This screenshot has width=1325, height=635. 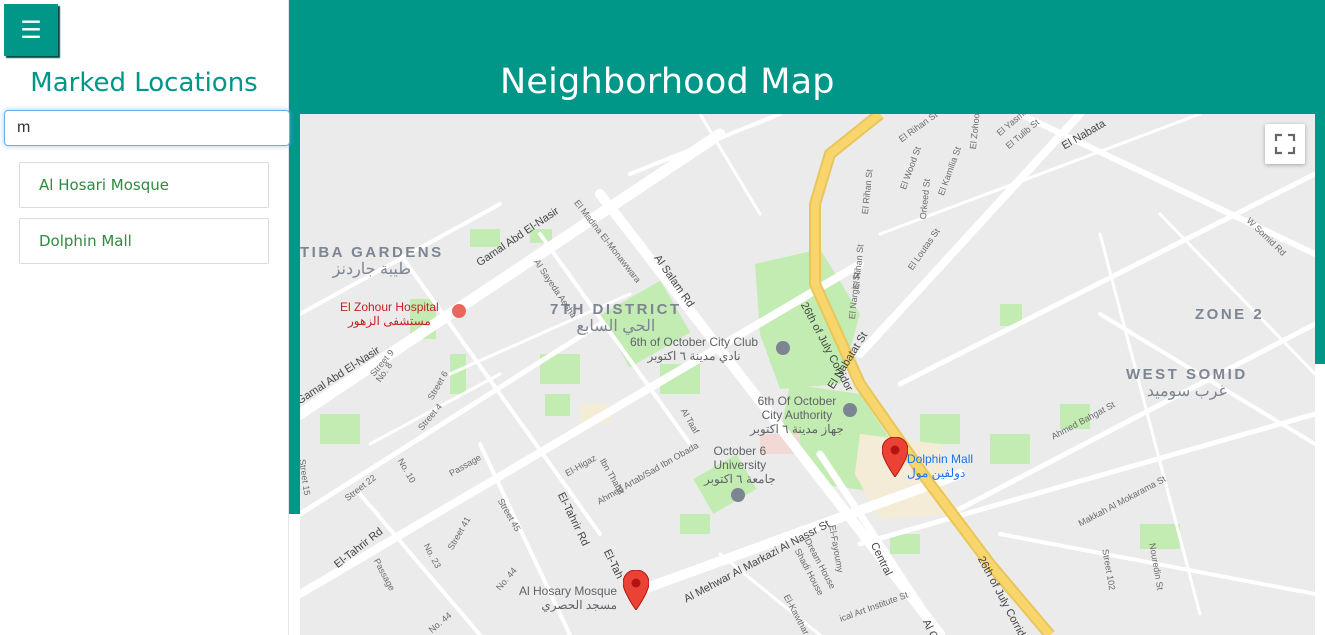 What do you see at coordinates (144, 83) in the screenshot?
I see `sidebar-title: Marked Locations` at bounding box center [144, 83].